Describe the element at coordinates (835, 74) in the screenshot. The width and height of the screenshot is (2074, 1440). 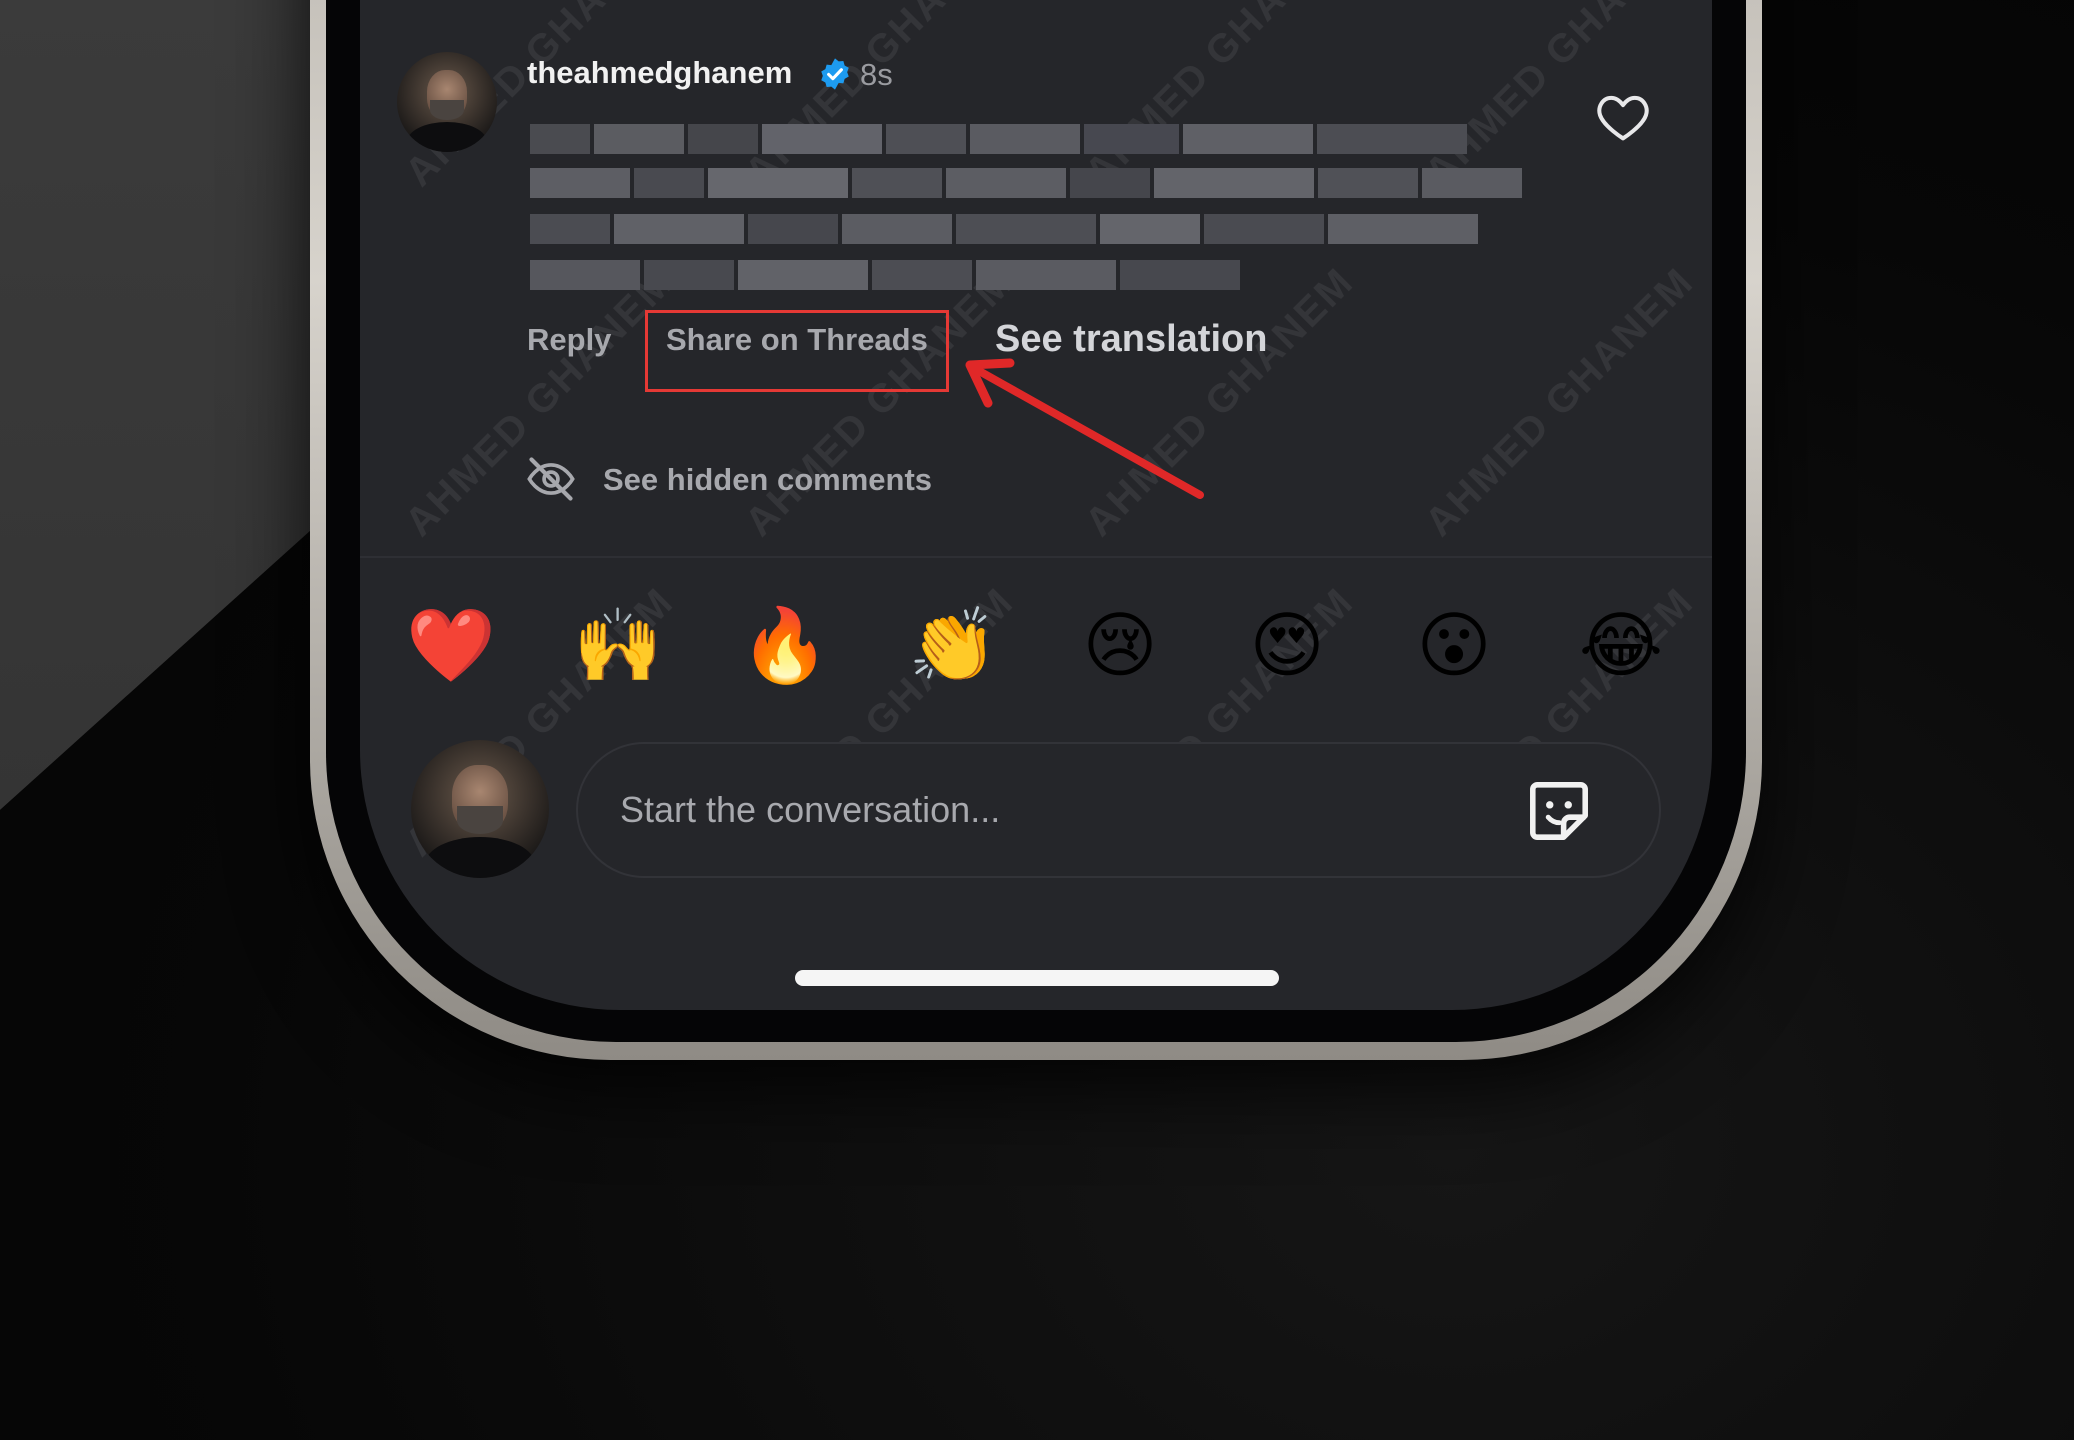
I see `verified-badge-icon` at that location.